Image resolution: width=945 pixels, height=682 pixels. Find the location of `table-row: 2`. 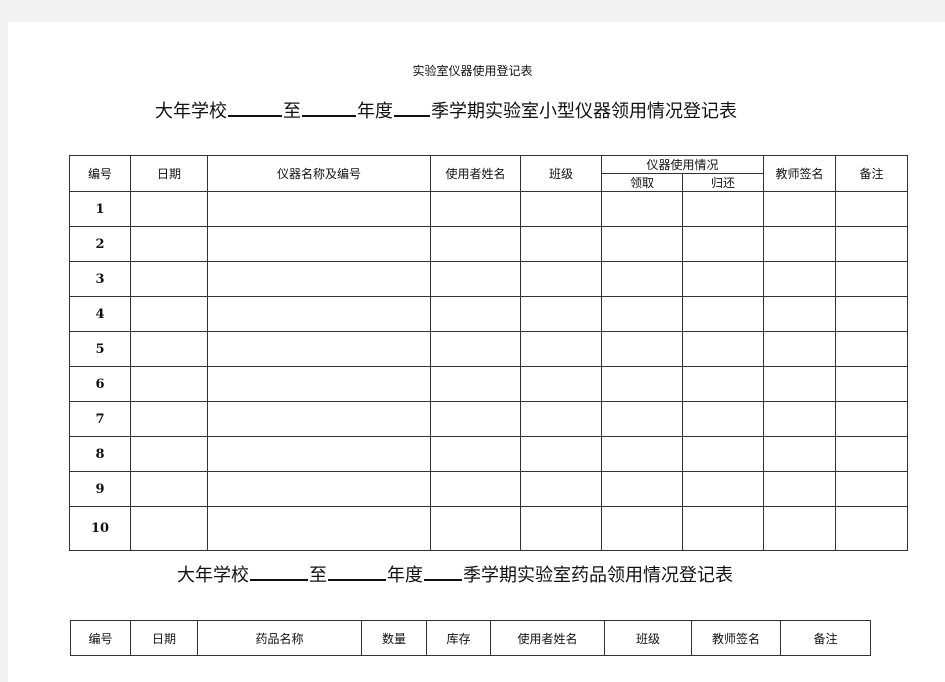

table-row: 2 is located at coordinates (489, 244).